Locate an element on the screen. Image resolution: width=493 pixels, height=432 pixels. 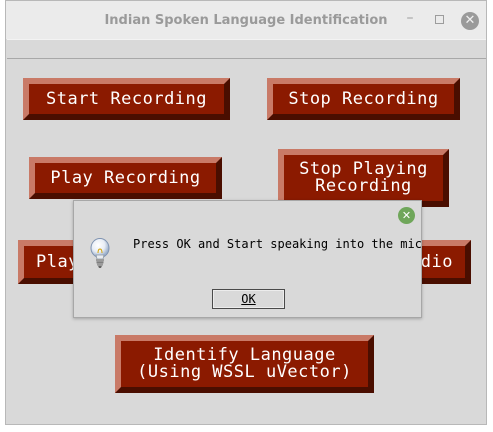
window-close-button: ✕ is located at coordinates (470, 21).